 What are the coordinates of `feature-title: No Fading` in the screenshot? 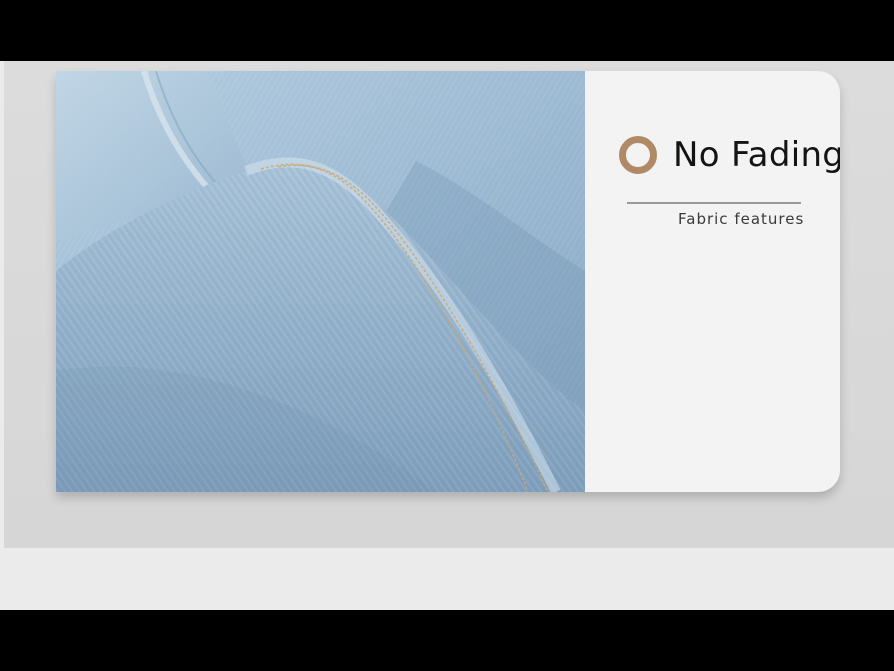 It's located at (756, 155).